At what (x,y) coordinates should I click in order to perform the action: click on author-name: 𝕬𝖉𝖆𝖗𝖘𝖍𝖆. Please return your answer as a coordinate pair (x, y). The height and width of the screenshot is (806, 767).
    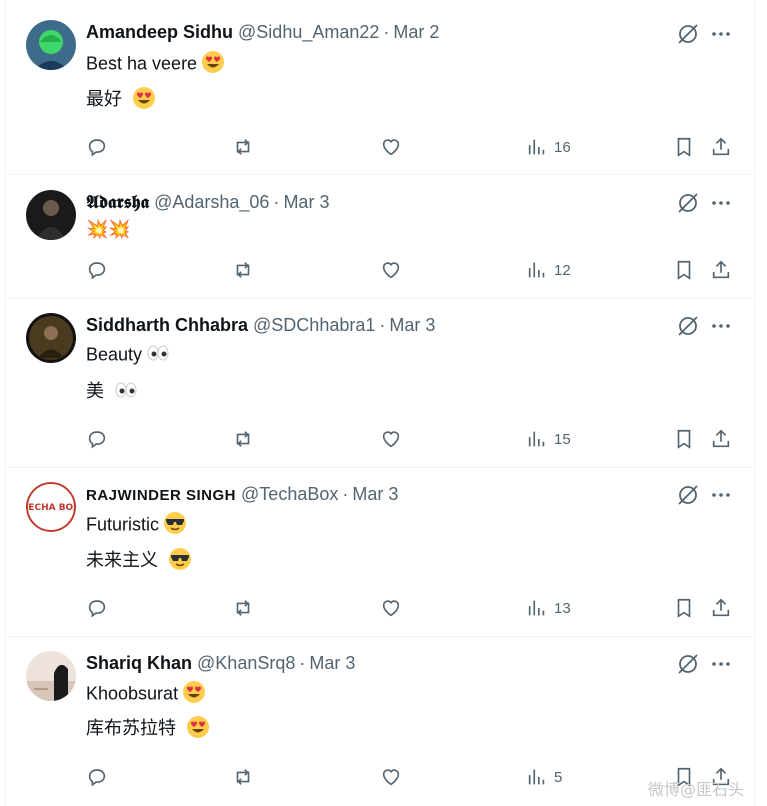
    Looking at the image, I should click on (117, 202).